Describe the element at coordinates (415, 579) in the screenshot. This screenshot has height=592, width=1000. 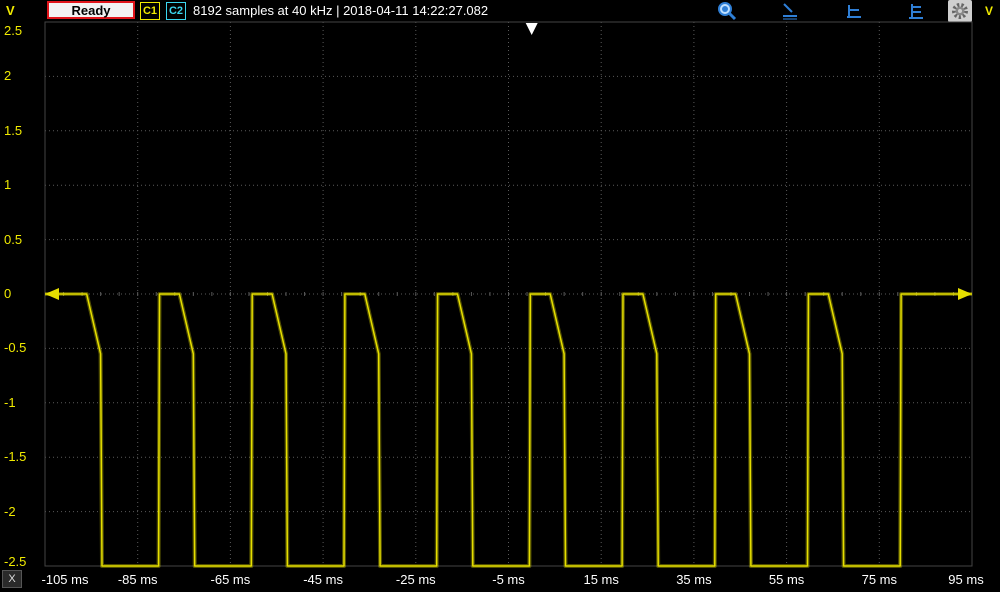
I see `x-tick-label: -25 ms` at that location.